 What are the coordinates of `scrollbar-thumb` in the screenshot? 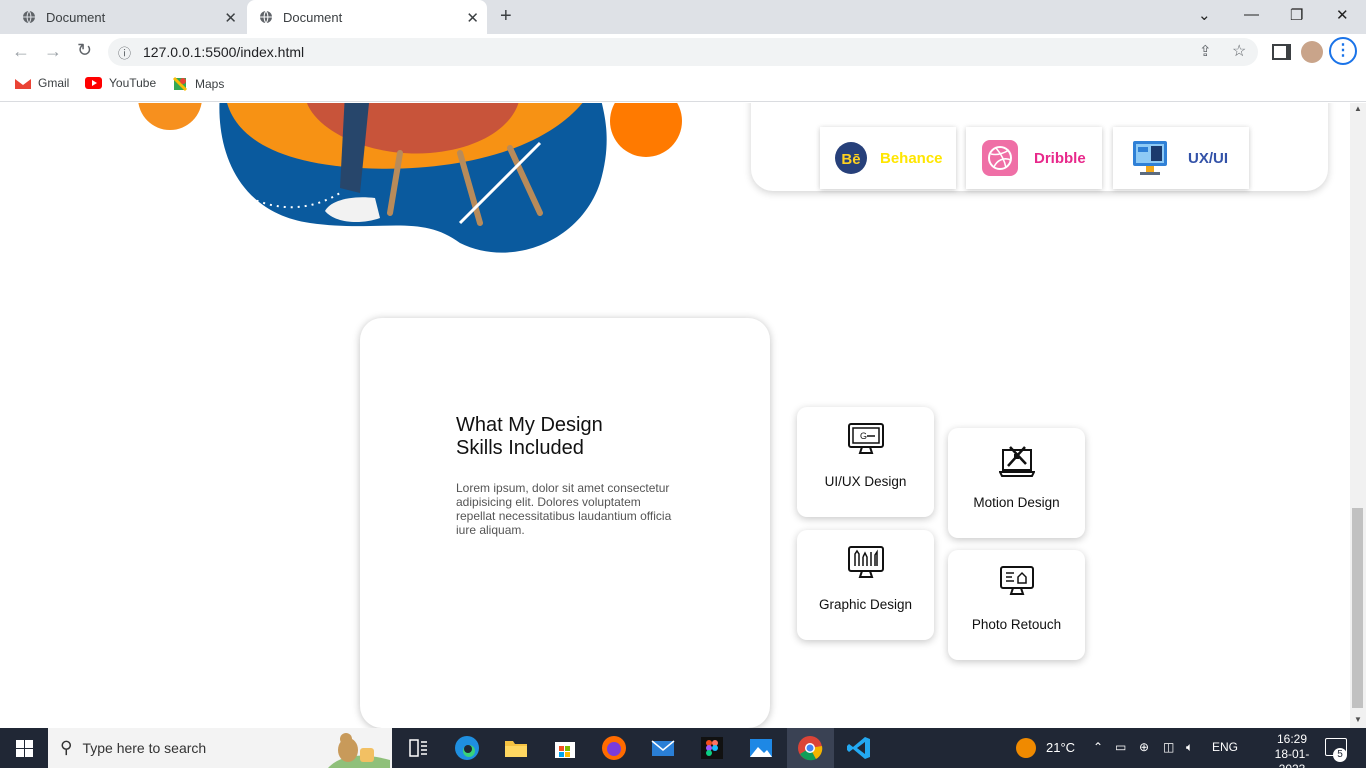 It's located at (1357, 608).